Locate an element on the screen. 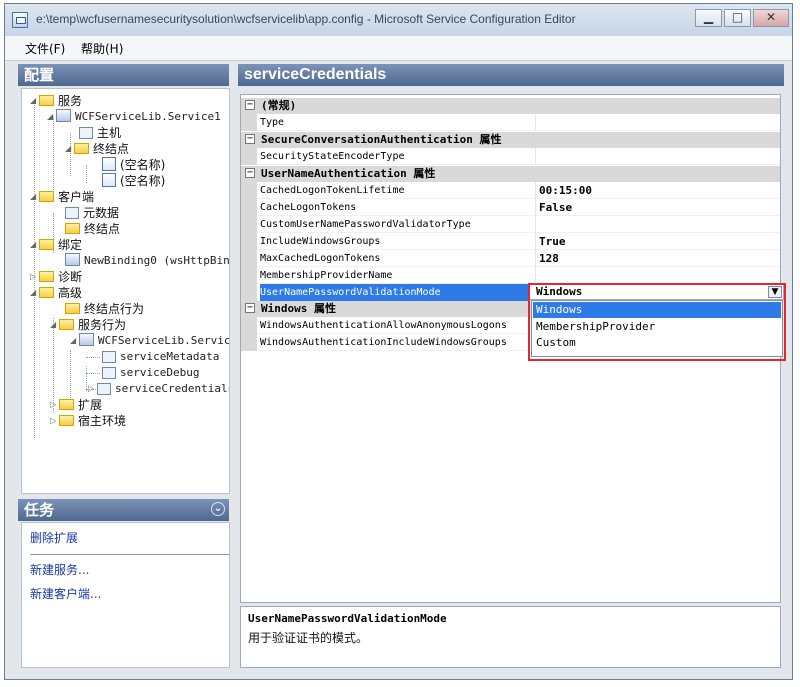 The image size is (800, 687). tree-item-empty-endpoint-2: (空名称) is located at coordinates (133, 181).